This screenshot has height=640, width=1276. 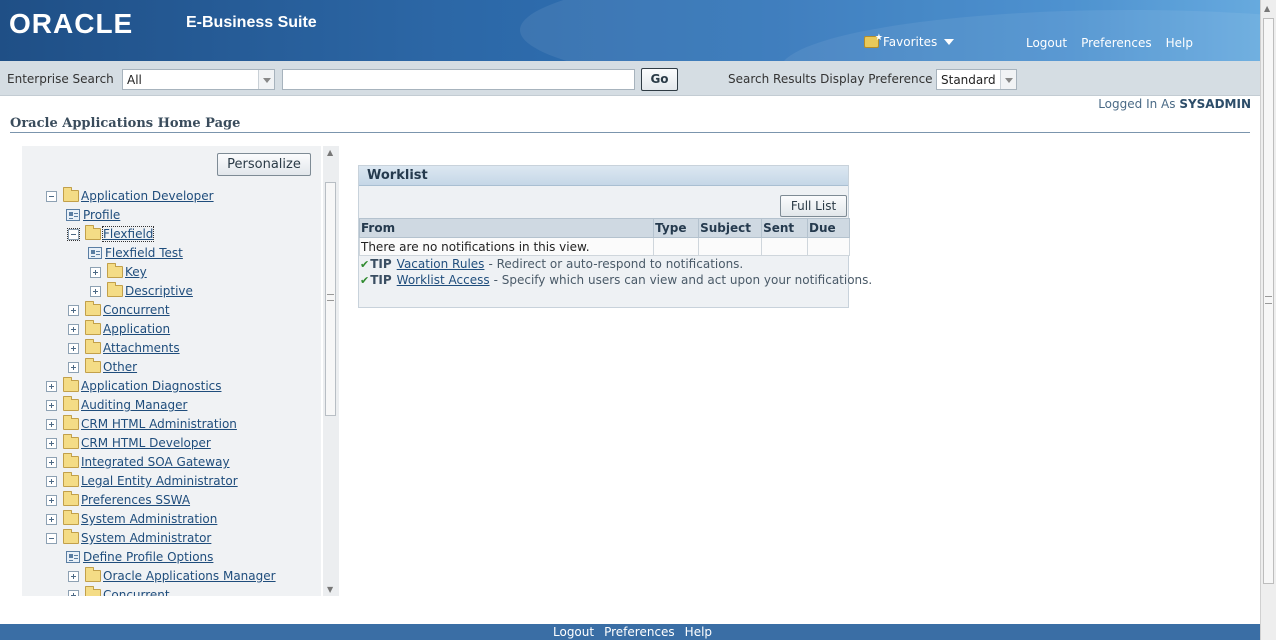 What do you see at coordinates (330, 589) in the screenshot?
I see `scroll-down-icon: ▼` at bounding box center [330, 589].